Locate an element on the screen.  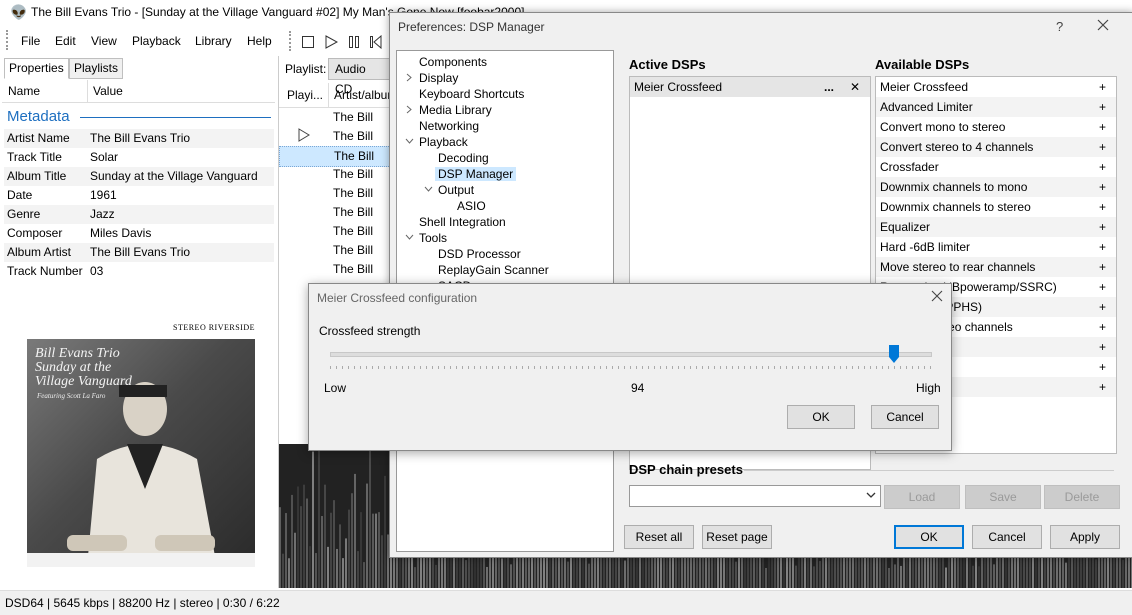
property-row: Artist Name The Bill Evans Trio is located at coordinates (139, 138).